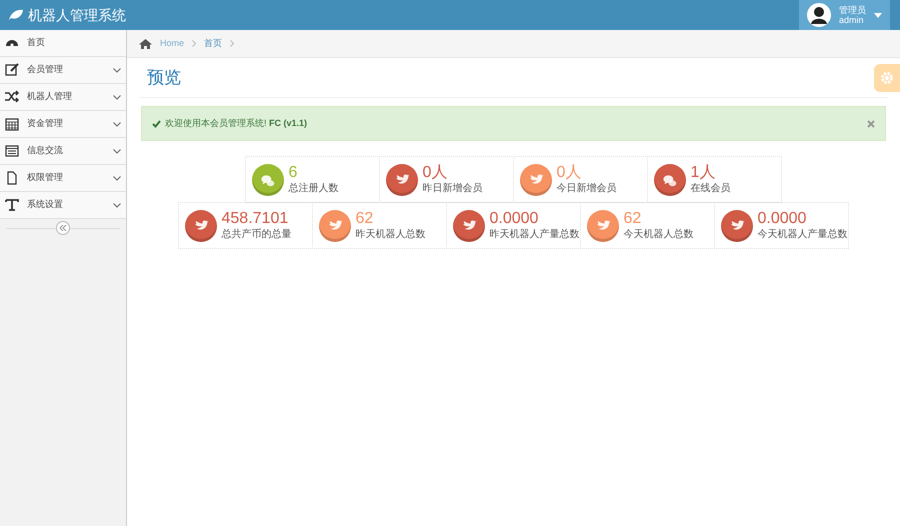  What do you see at coordinates (878, 15) in the screenshot?
I see `caret-icon` at bounding box center [878, 15].